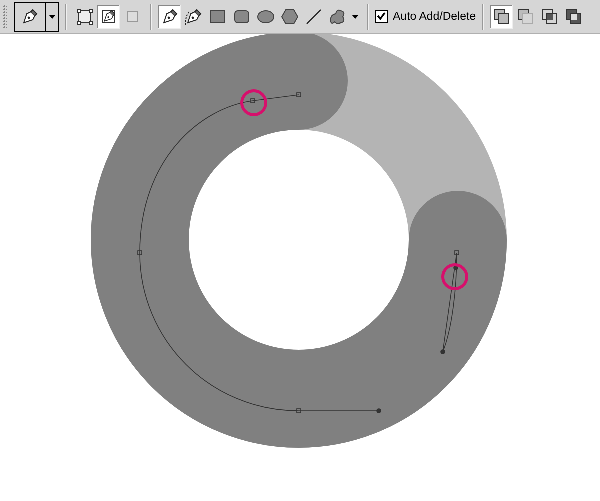  Describe the element at coordinates (52, 16) in the screenshot. I see `caret-icon` at that location.